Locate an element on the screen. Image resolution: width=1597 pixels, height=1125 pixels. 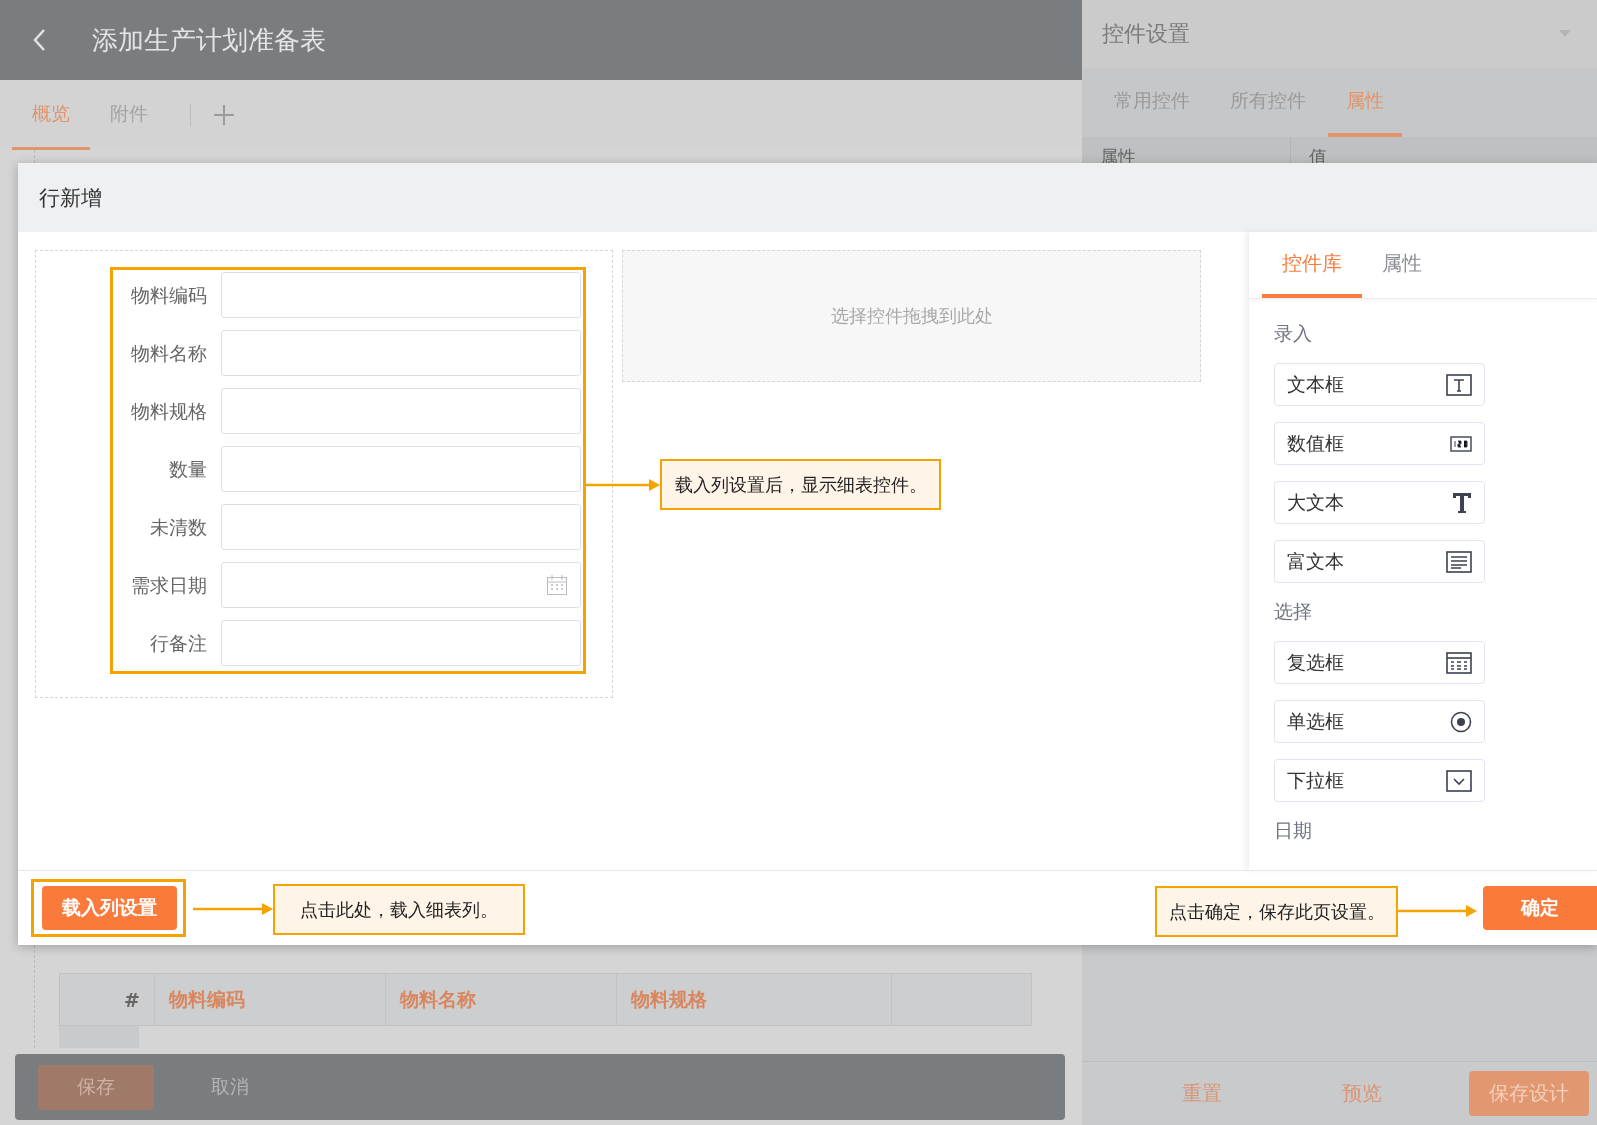
field-label: 数量 is located at coordinates (188, 469).